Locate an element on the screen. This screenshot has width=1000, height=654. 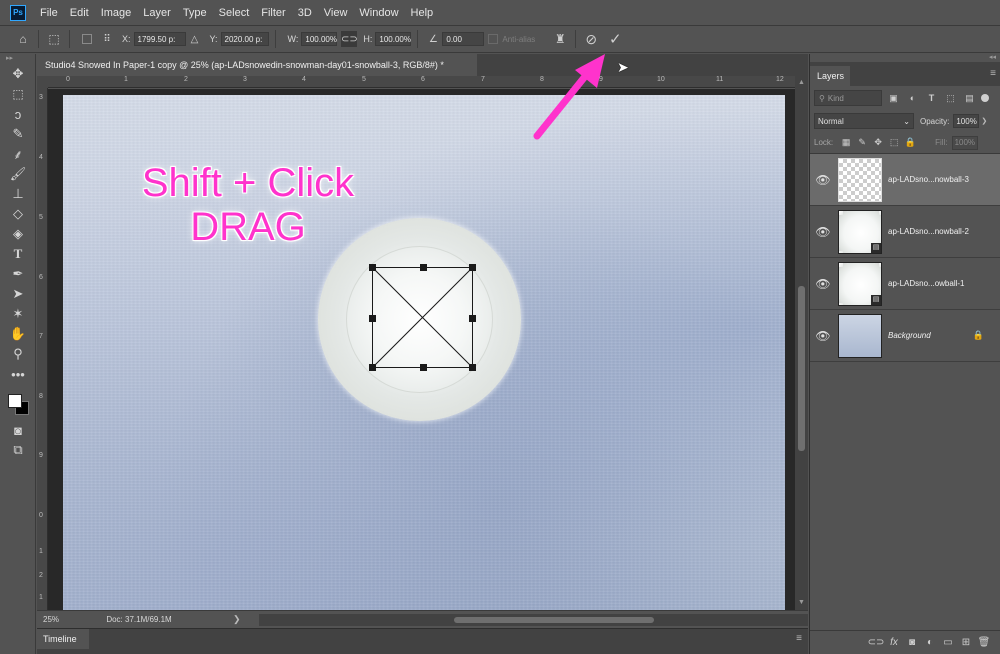
paint-bucket-tool-icon: ◈ is located at coordinates (18, 234).